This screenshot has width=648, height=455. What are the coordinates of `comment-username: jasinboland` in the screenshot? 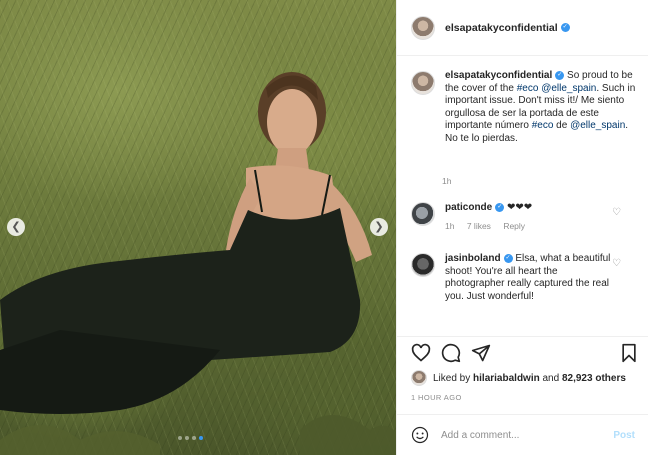 It's located at (473, 258).